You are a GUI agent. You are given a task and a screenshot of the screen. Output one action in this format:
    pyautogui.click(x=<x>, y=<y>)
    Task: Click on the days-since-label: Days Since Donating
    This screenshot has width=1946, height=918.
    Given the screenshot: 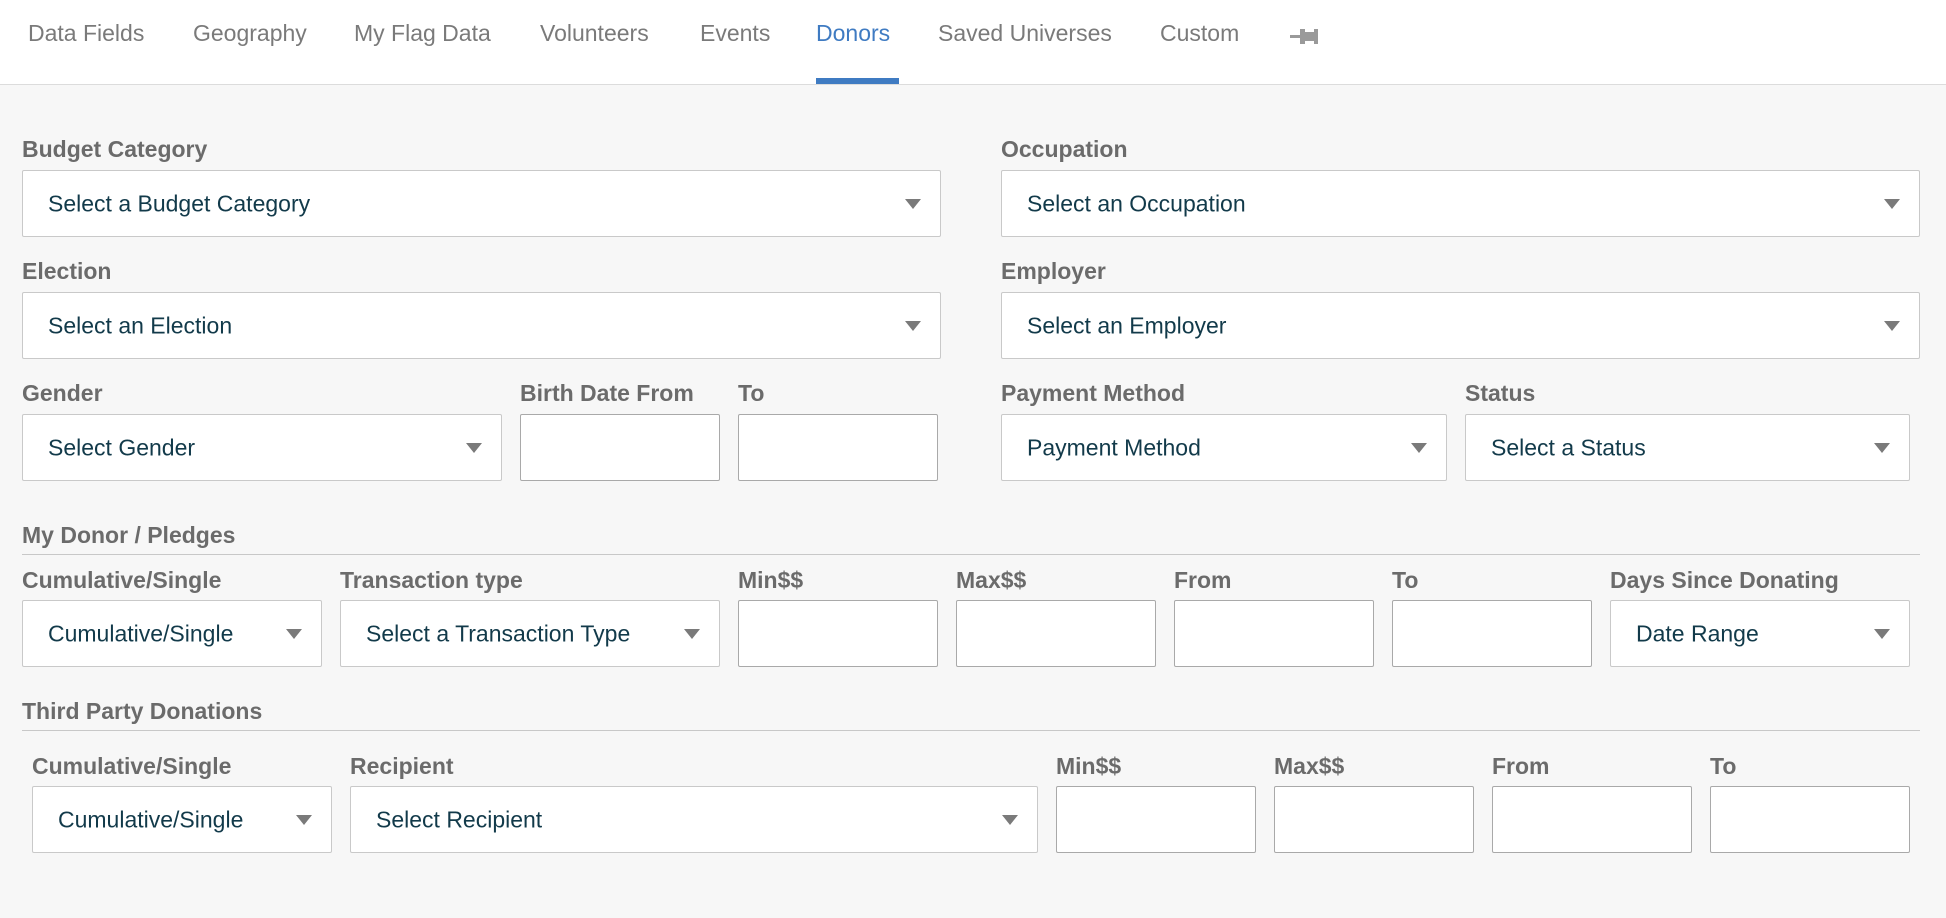 What is the action you would take?
    pyautogui.click(x=1724, y=580)
    